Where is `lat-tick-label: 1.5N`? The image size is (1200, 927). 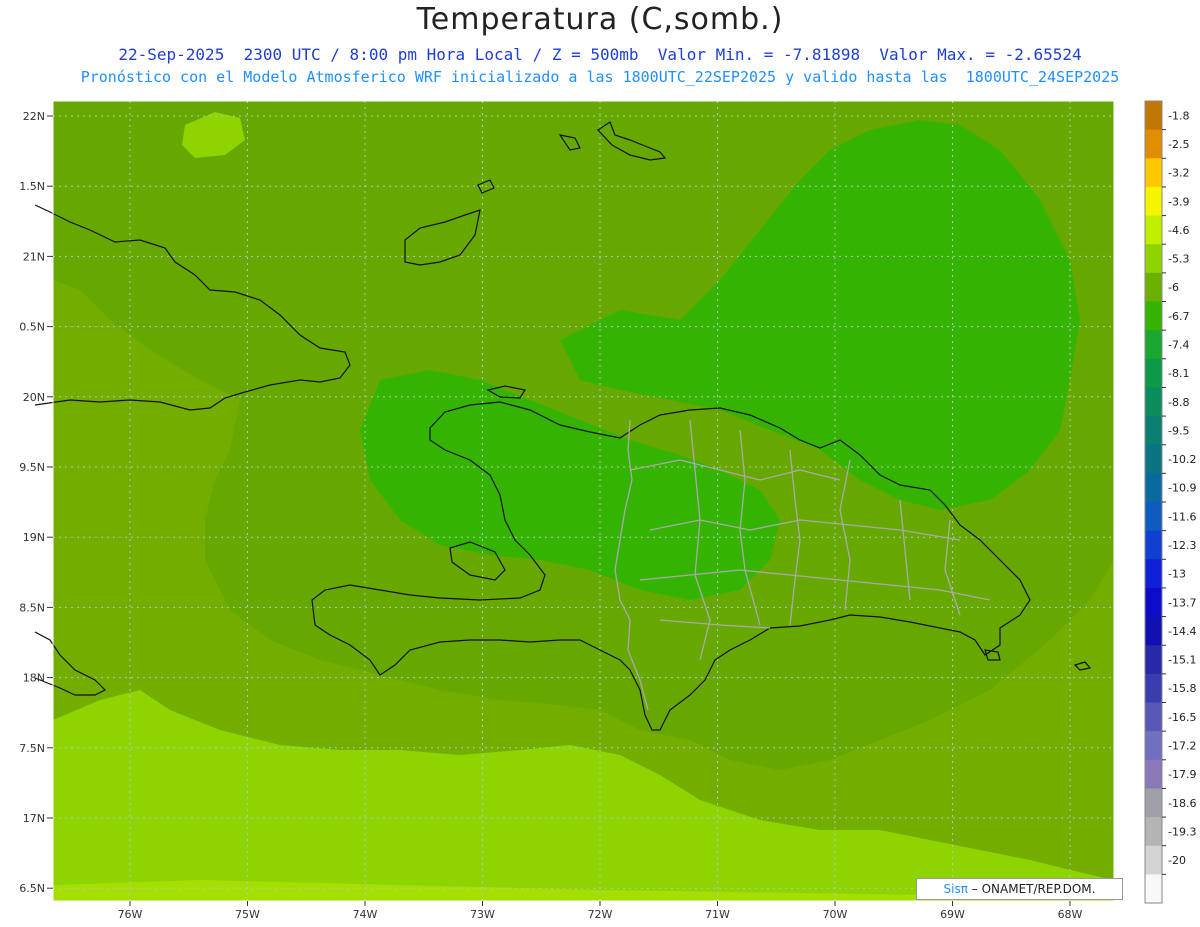 lat-tick-label: 1.5N is located at coordinates (32, 186).